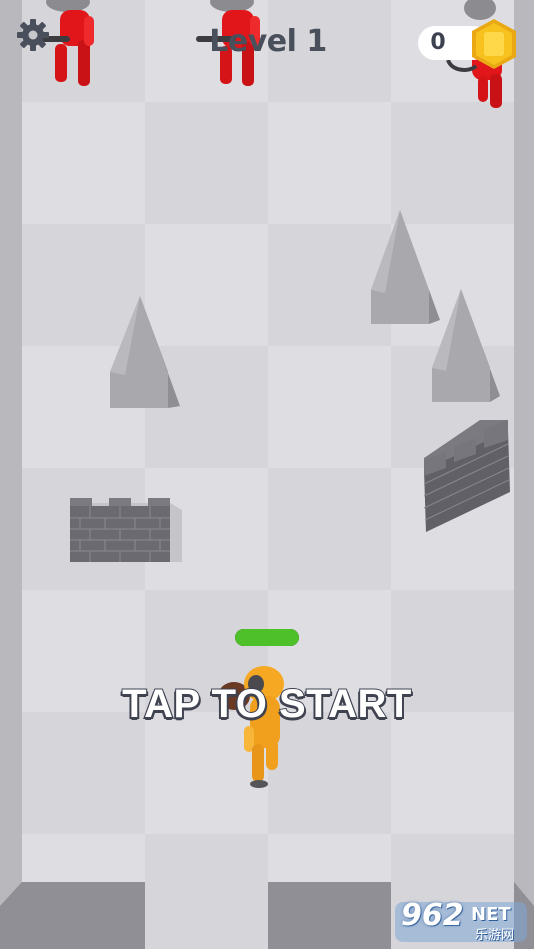  I want to click on coin-count: 0, so click(438, 42).